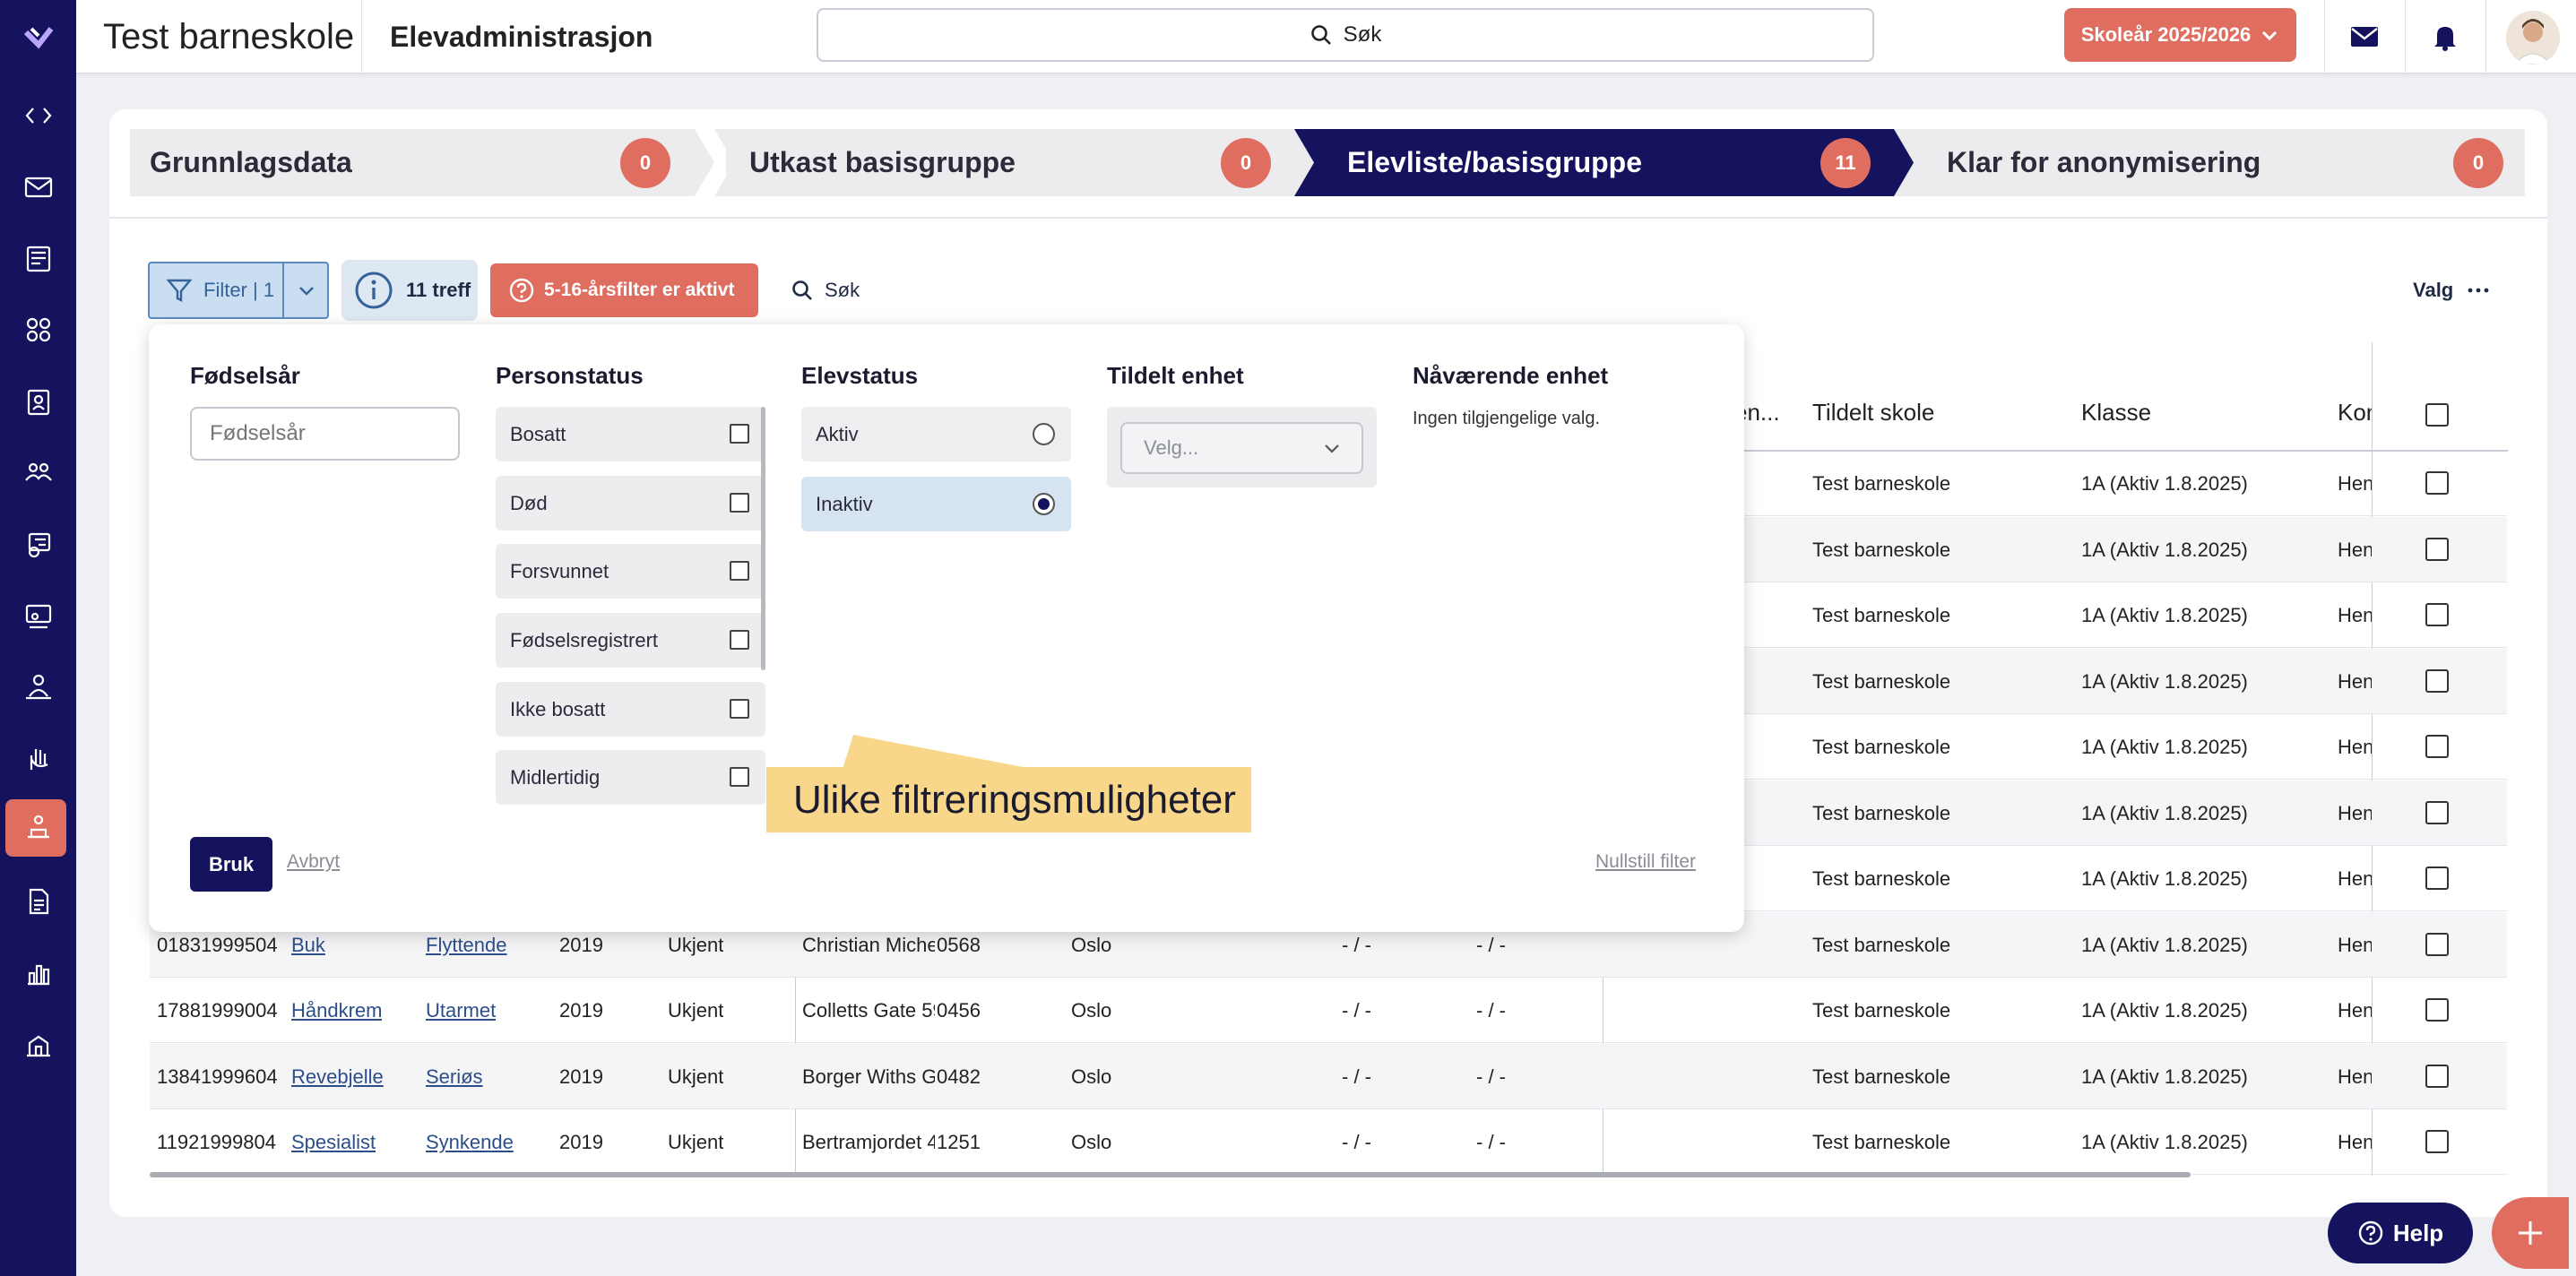 The image size is (2576, 1276). I want to click on apply-button: Bruk, so click(231, 865).